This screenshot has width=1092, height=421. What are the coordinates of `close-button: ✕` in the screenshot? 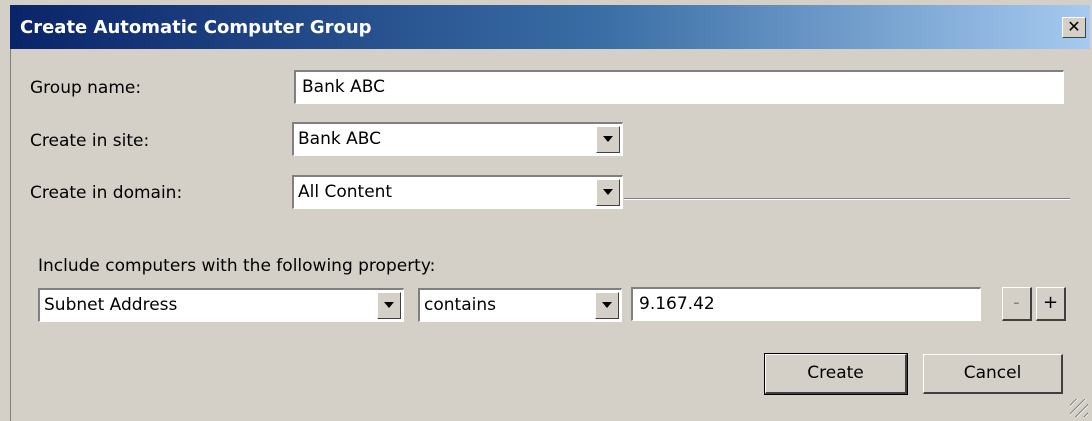 It's located at (1074, 27).